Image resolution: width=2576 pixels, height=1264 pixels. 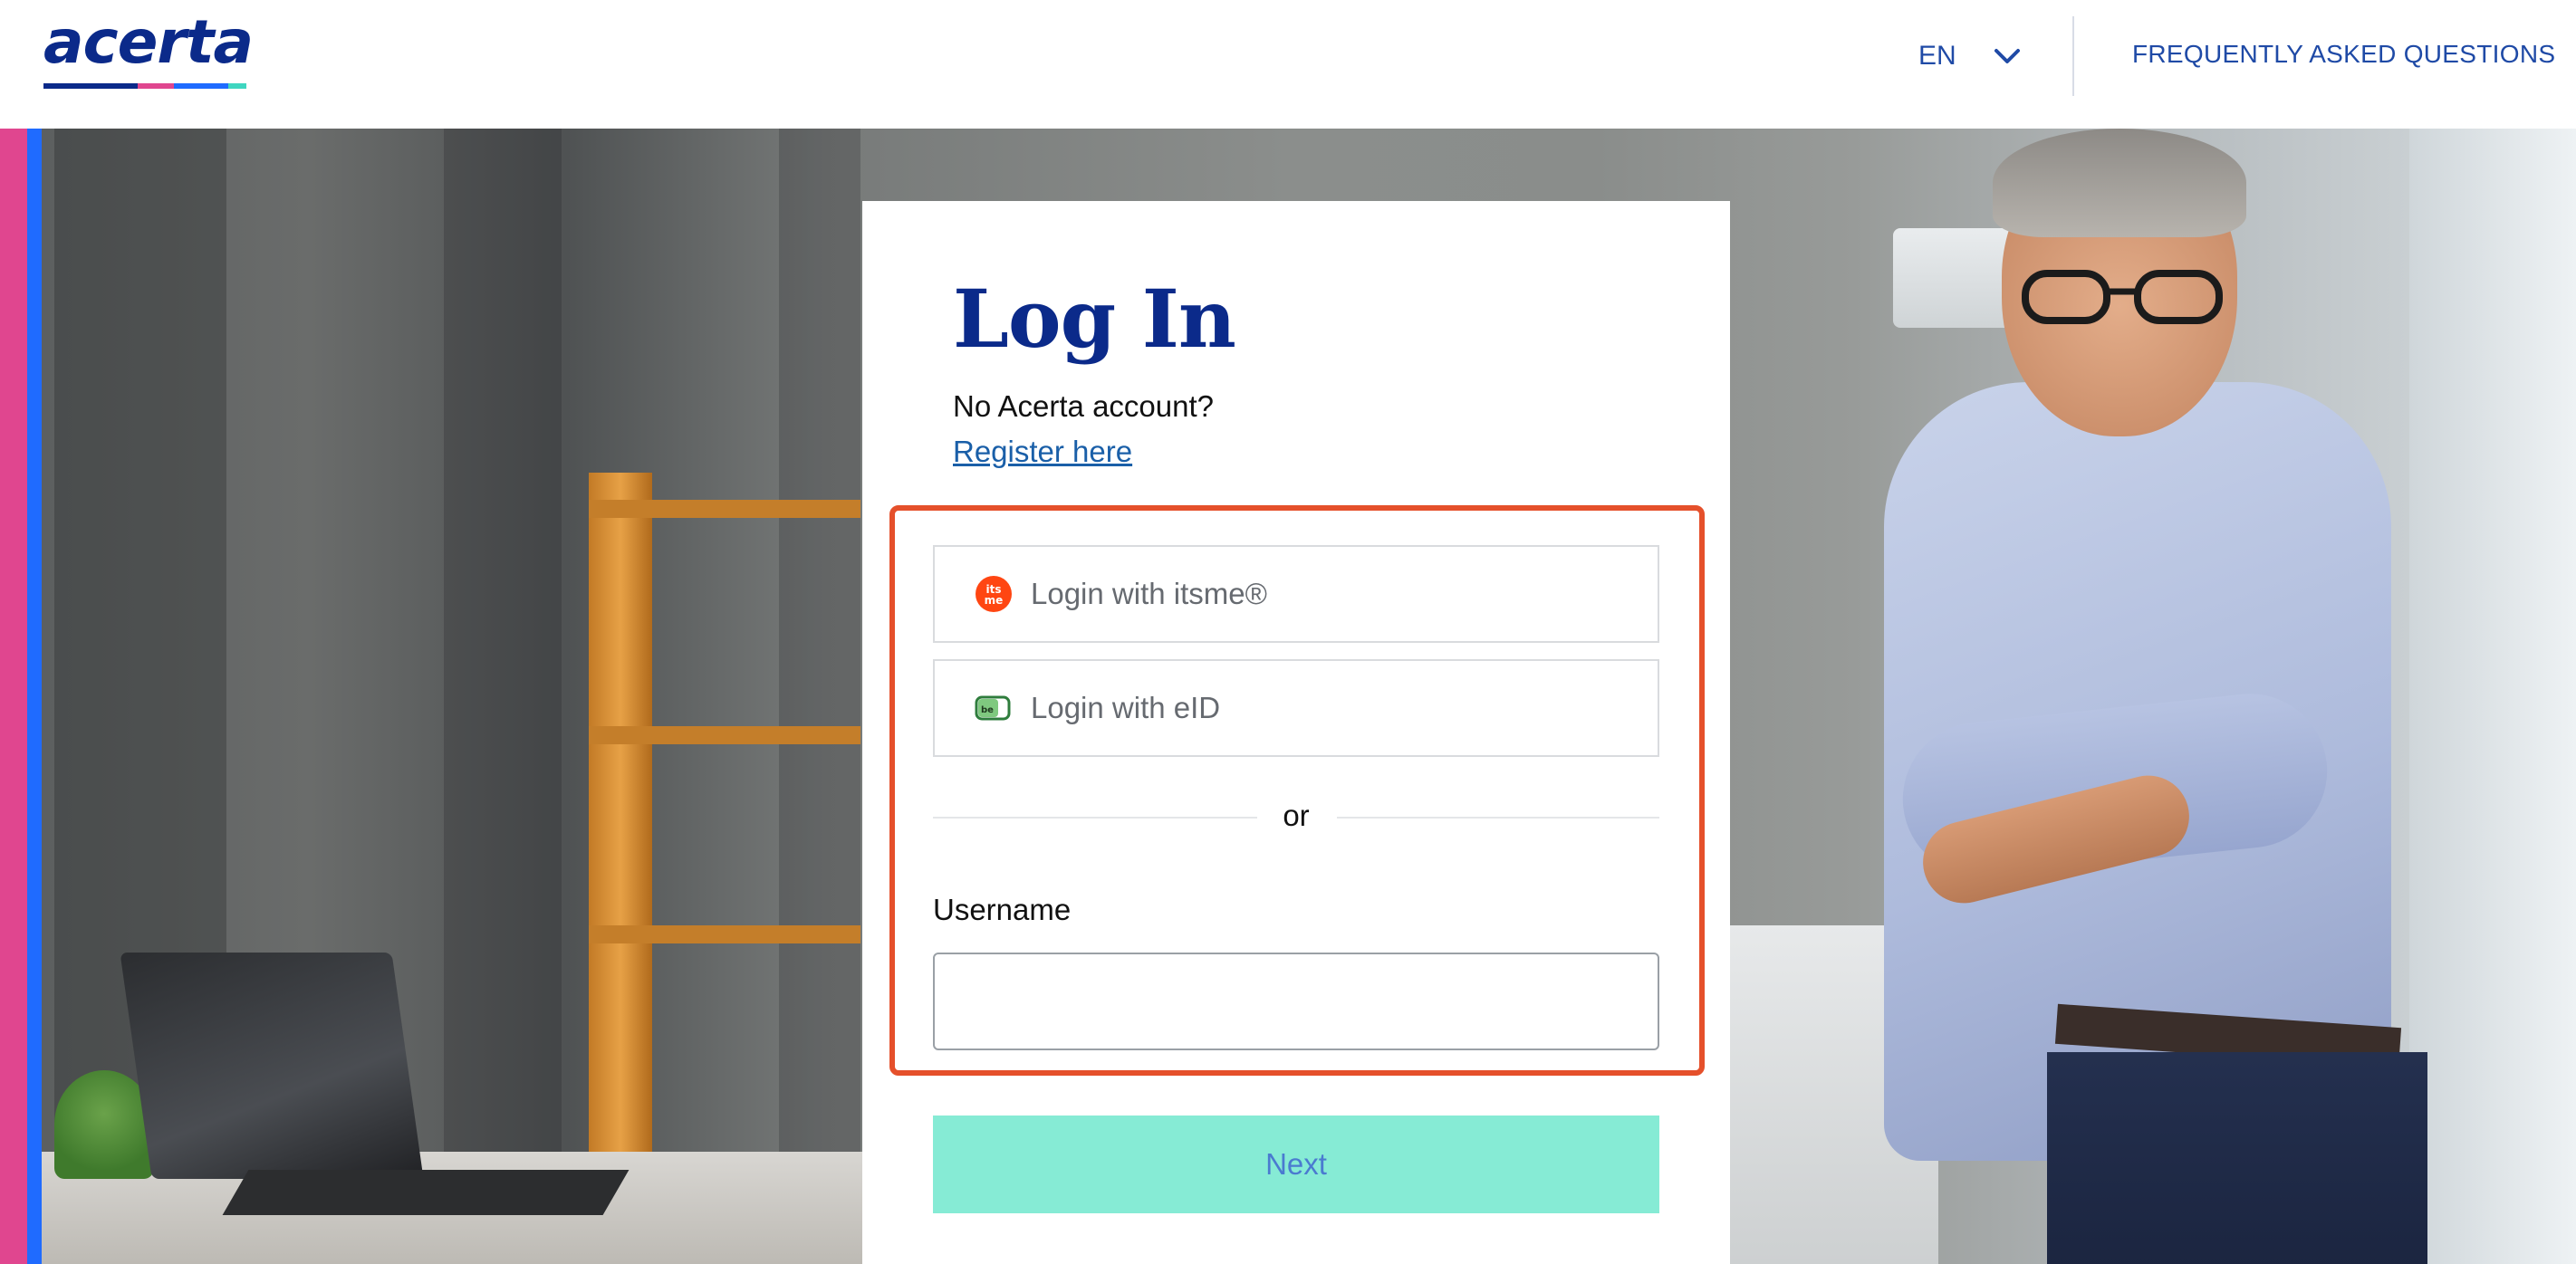 What do you see at coordinates (90, 86) in the screenshot?
I see `logo-underline-navy` at bounding box center [90, 86].